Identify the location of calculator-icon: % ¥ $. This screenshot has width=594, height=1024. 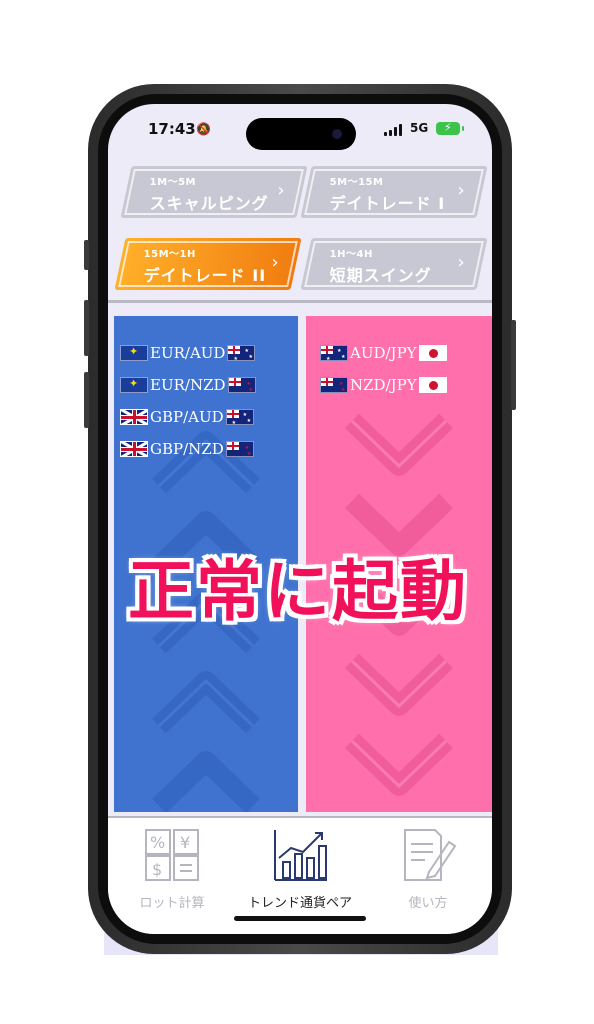
(172, 855).